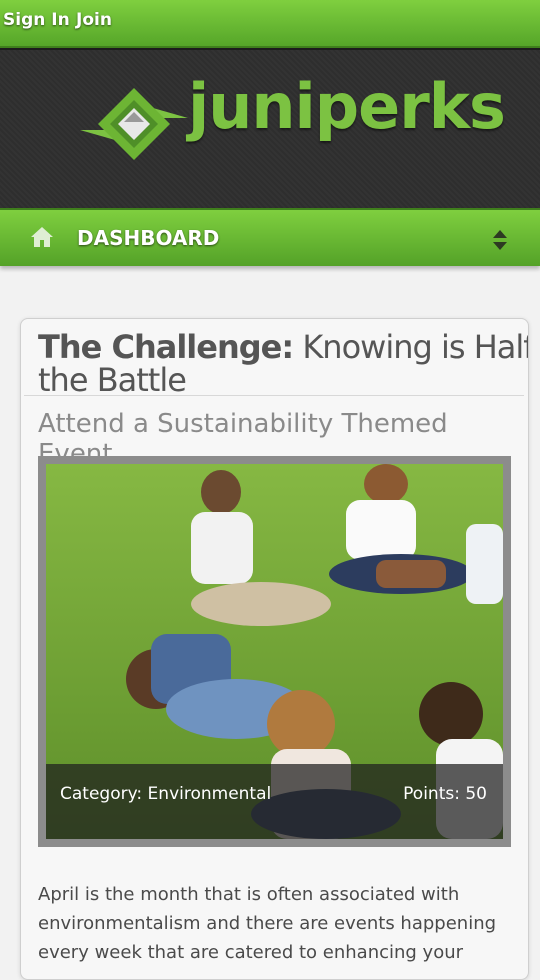  What do you see at coordinates (274, 395) in the screenshot?
I see `title-divider` at bounding box center [274, 395].